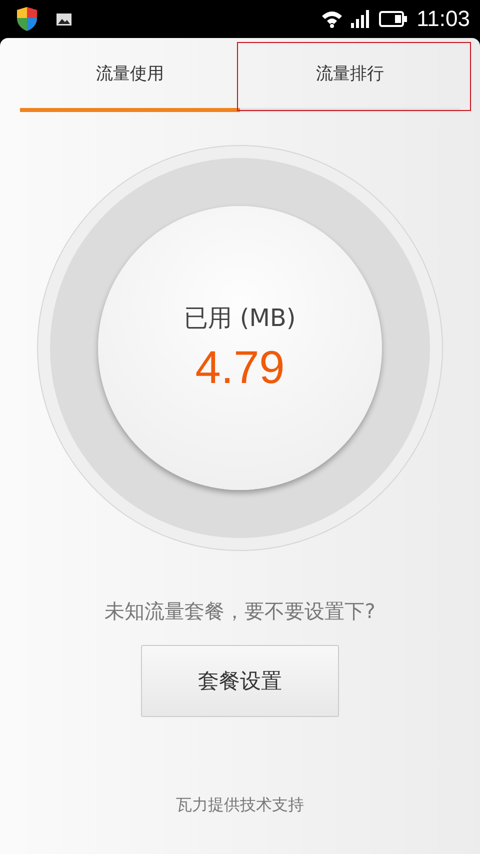 The height and width of the screenshot is (854, 480). I want to click on shield-icon, so click(27, 19).